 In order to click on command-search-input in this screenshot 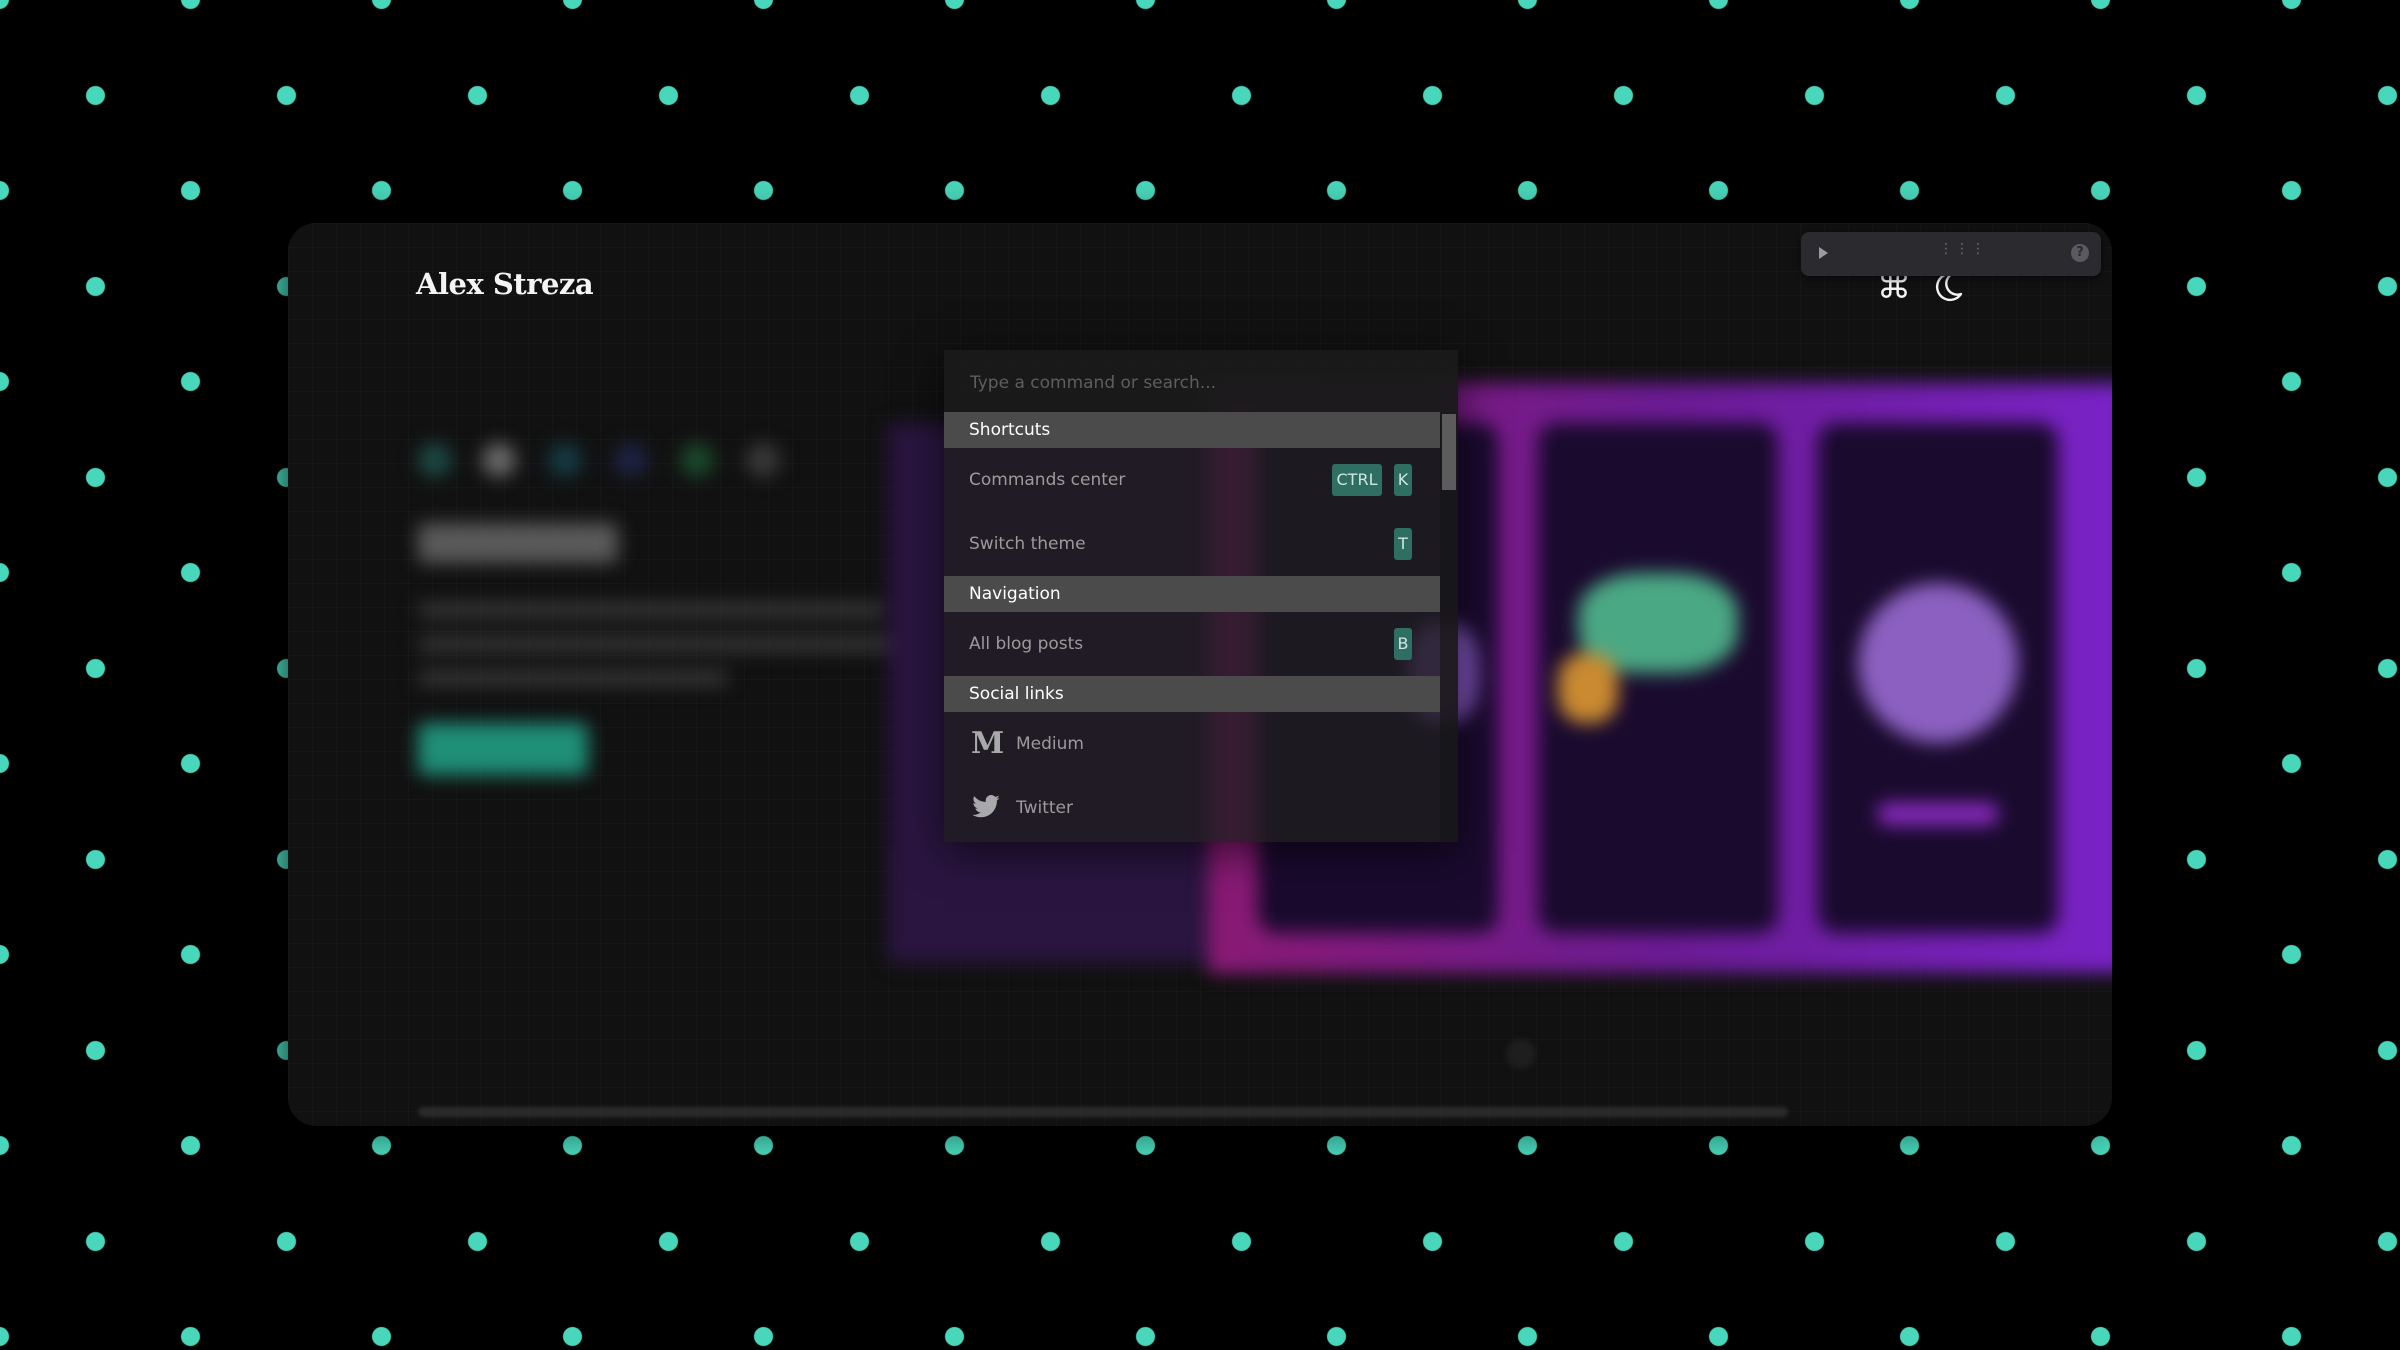, I will do `click(1200, 383)`.